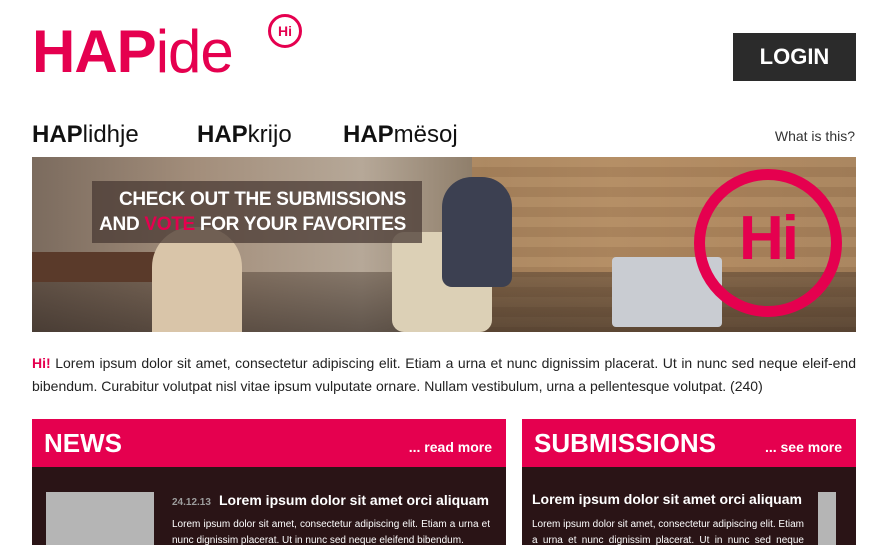  I want to click on hero-caption-rest: FOR YOUR FAVORITES, so click(300, 224).